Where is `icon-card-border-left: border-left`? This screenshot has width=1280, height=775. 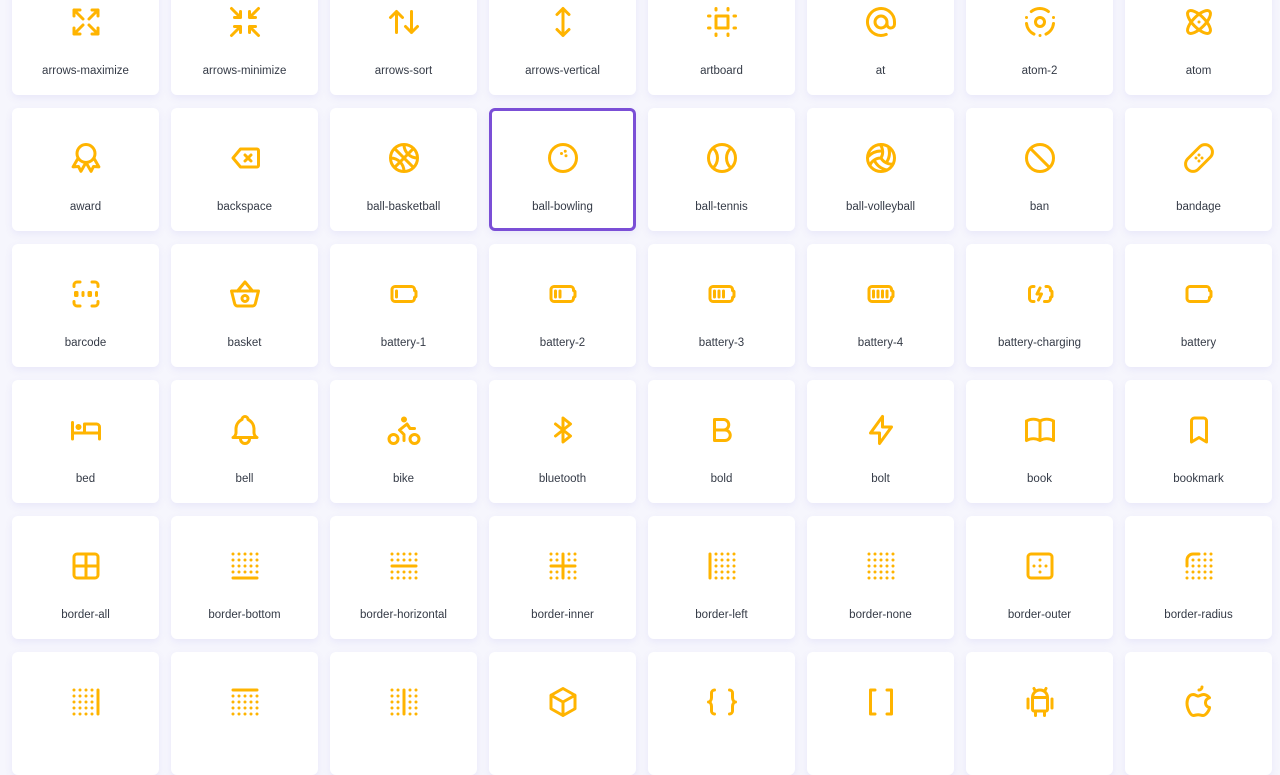 icon-card-border-left: border-left is located at coordinates (721, 577).